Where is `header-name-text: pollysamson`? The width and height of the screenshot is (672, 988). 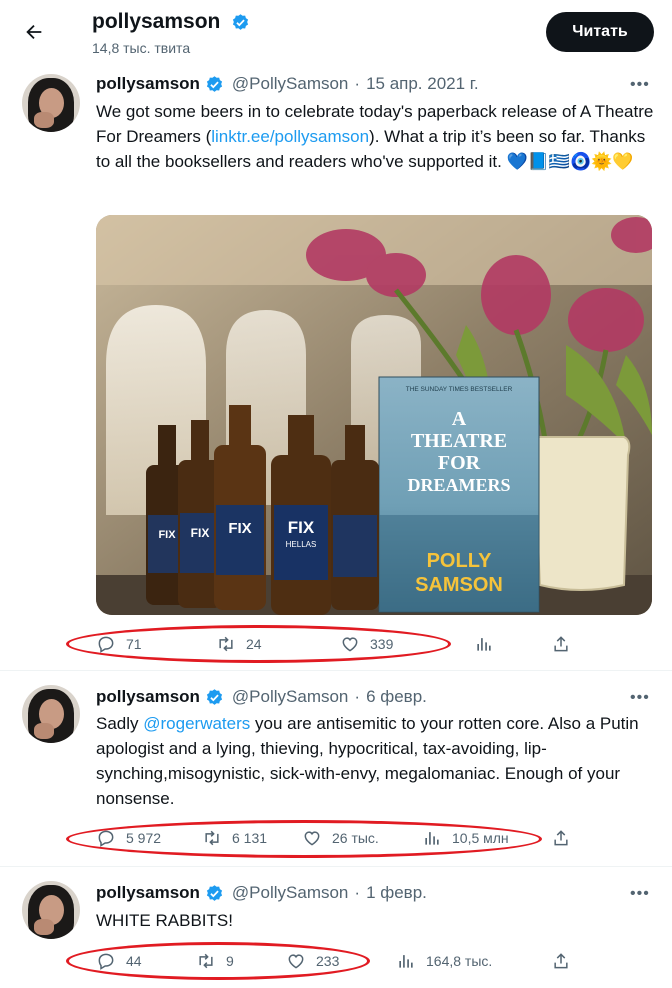
header-name-text: pollysamson is located at coordinates (156, 21).